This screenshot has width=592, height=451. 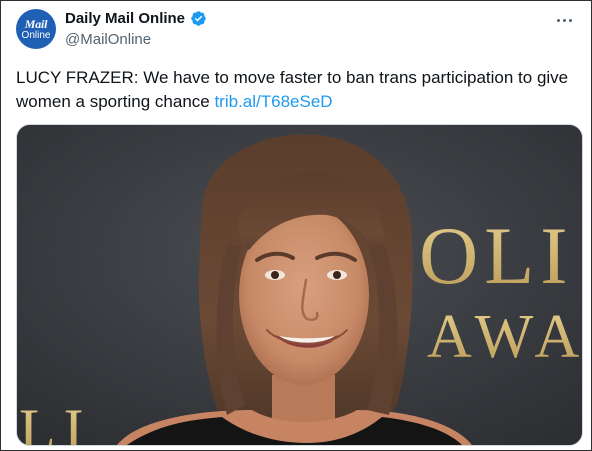 What do you see at coordinates (504, 337) in the screenshot?
I see `backdrop-text-2: AWA` at bounding box center [504, 337].